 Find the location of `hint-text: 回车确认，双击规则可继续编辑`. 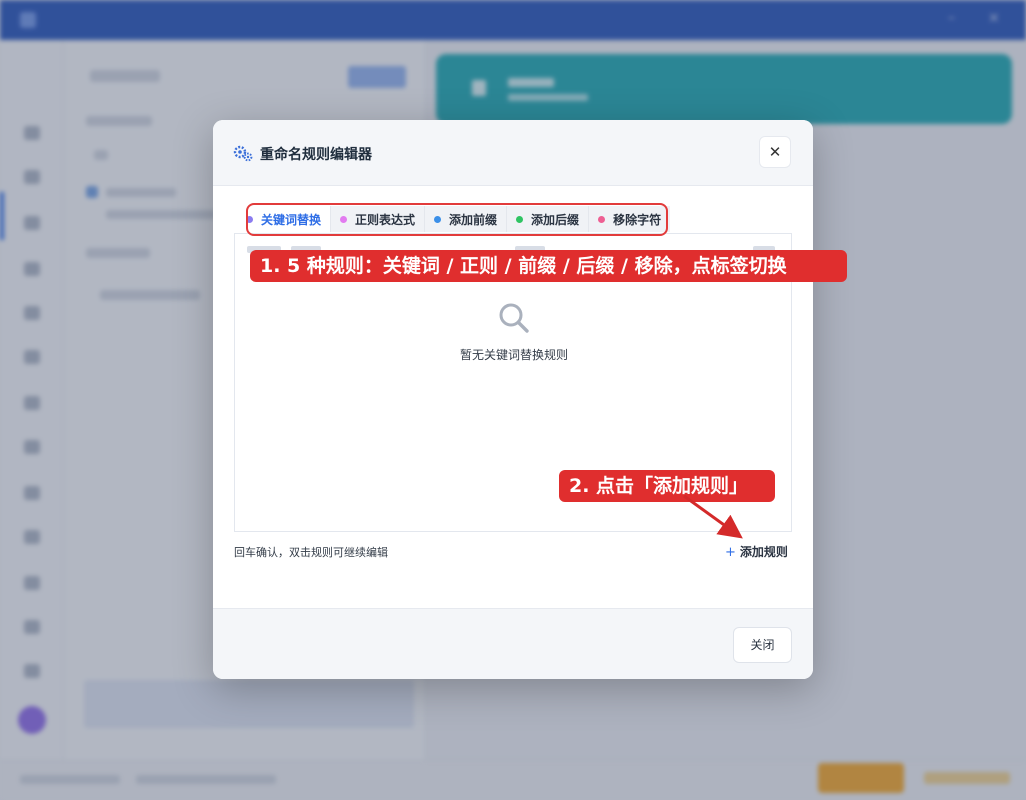

hint-text: 回车确认，双击规则可继续编辑 is located at coordinates (311, 552).